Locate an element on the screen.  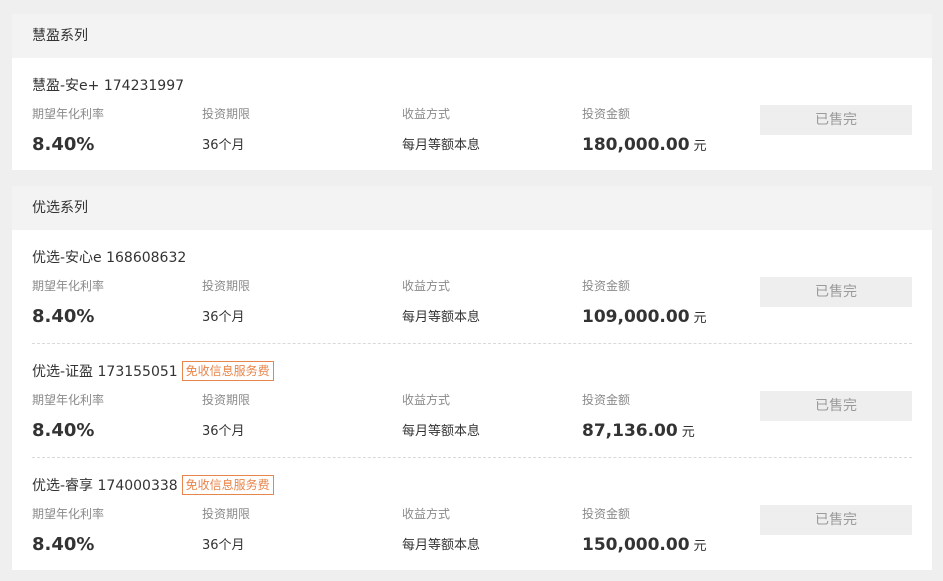
amount-column: 投资金额 87,136.00 元 is located at coordinates (638, 417).